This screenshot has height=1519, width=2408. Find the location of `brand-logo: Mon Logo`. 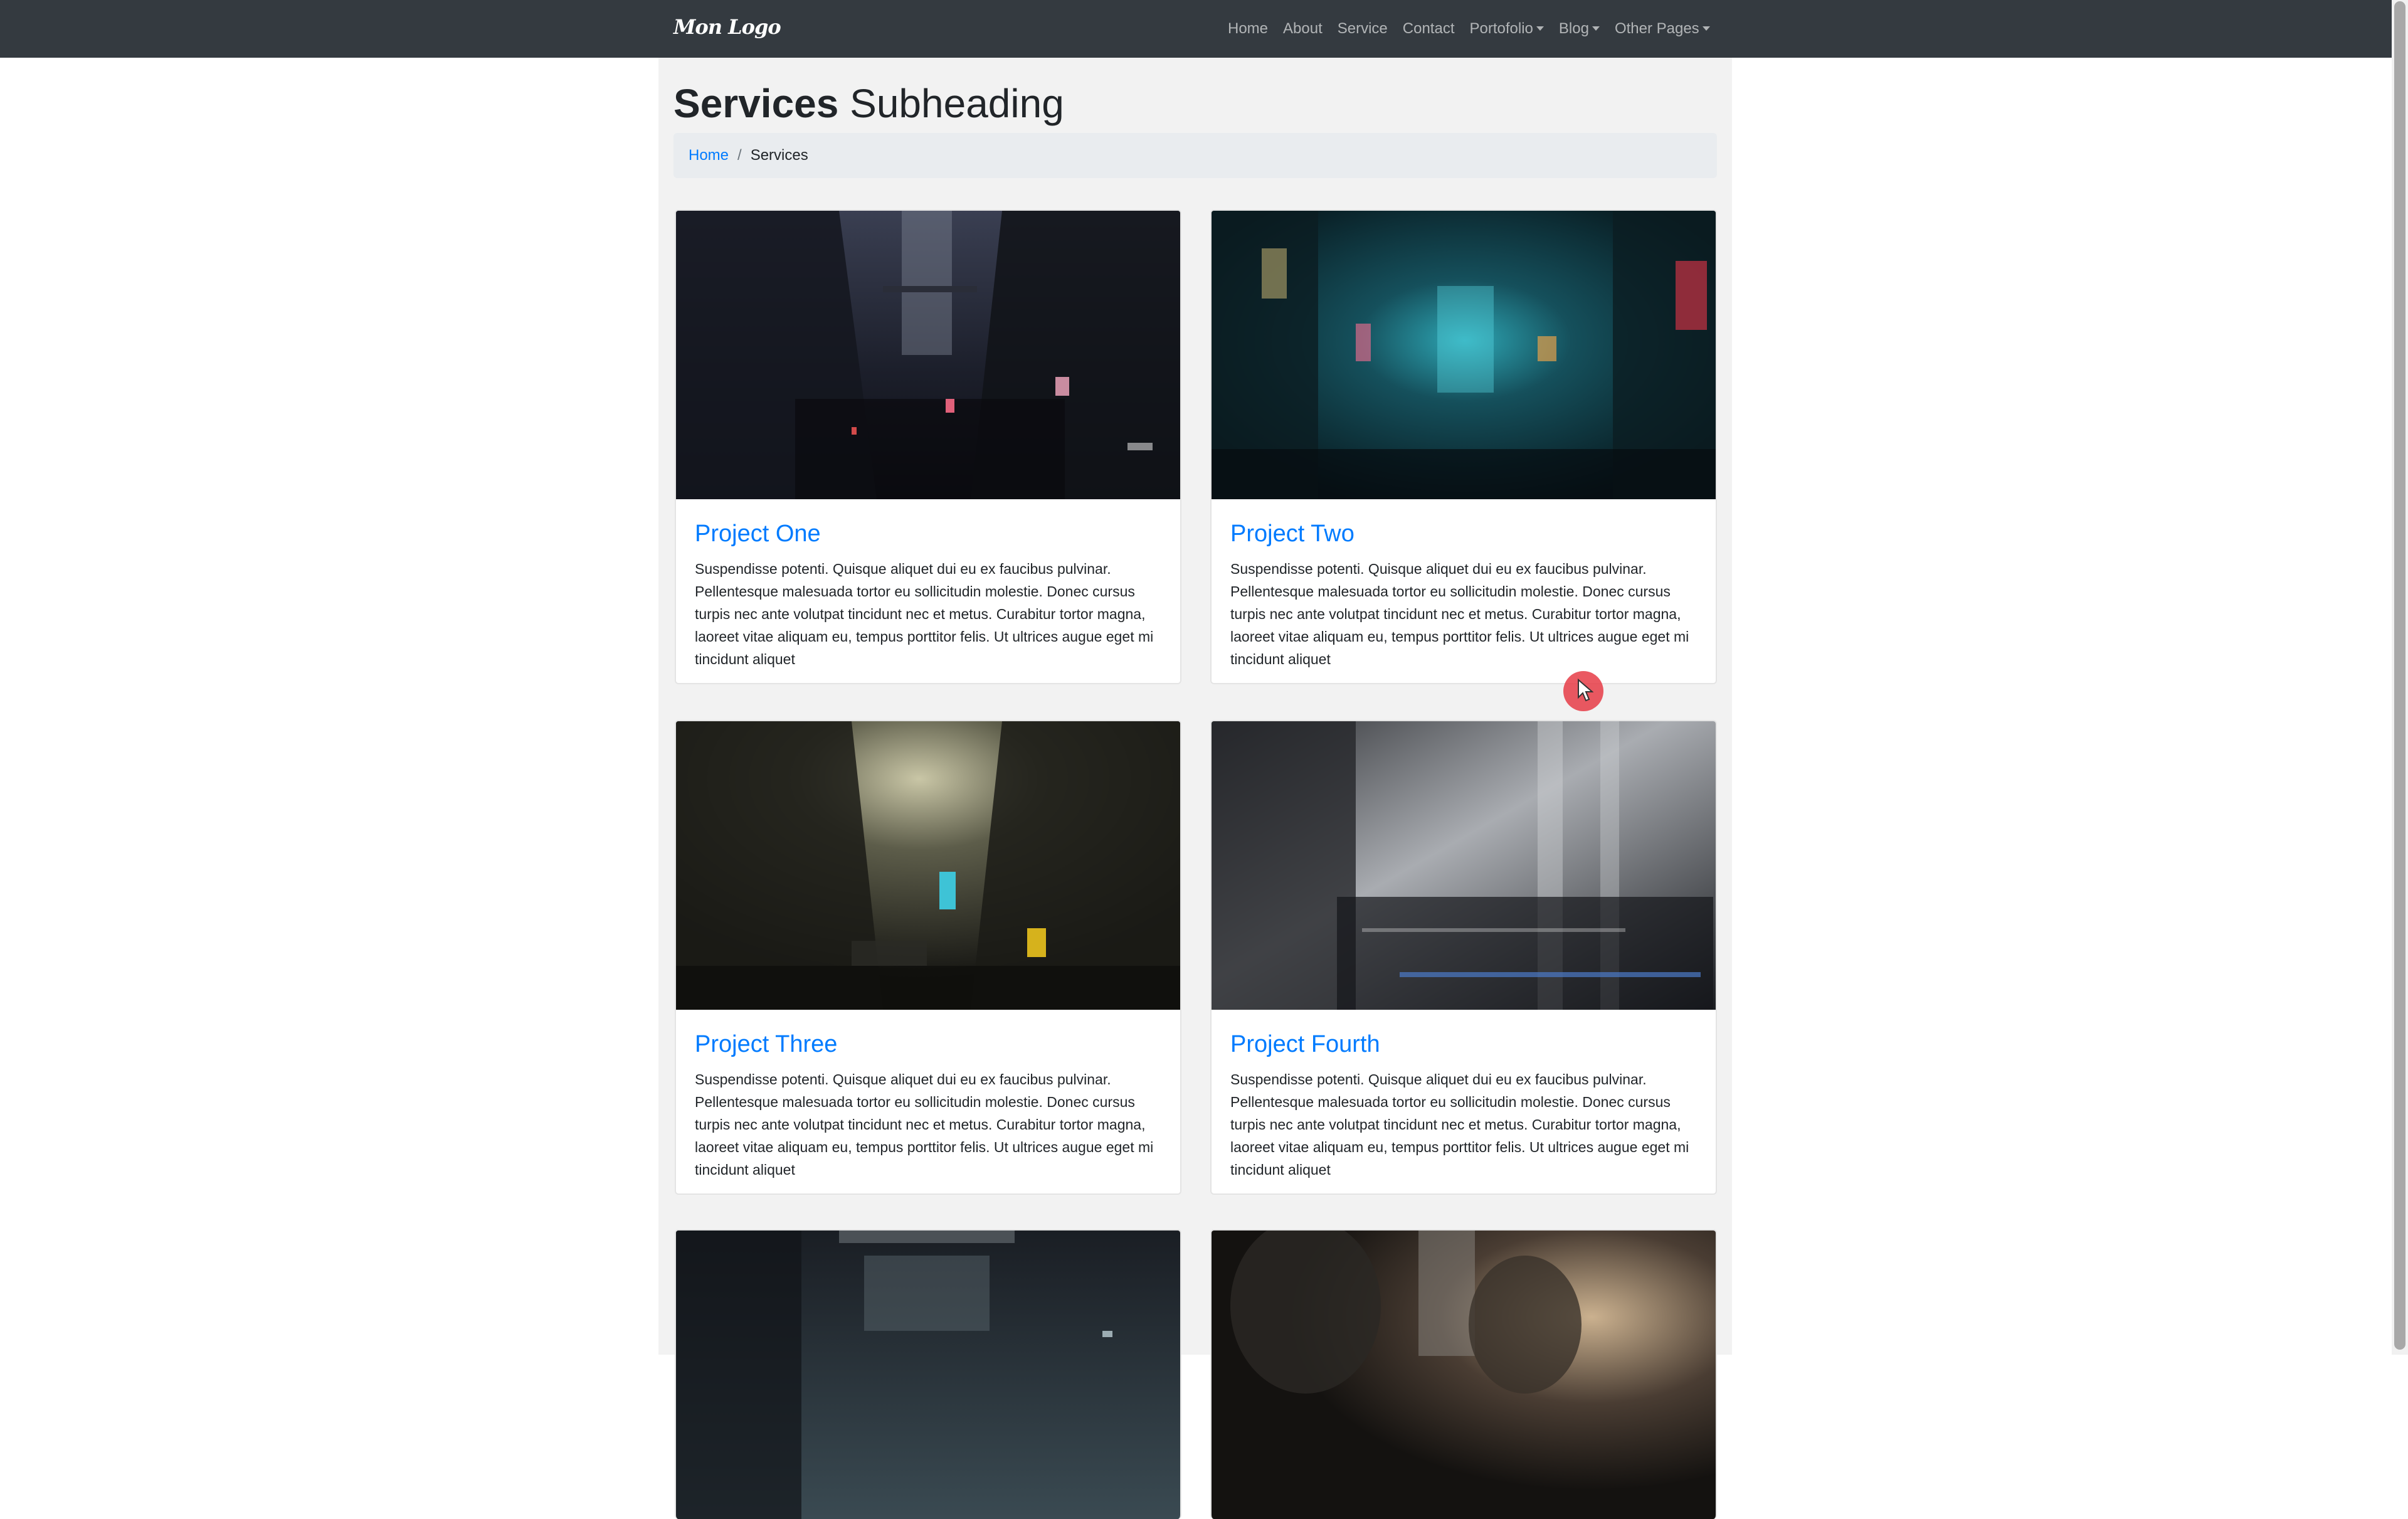

brand-logo: Mon Logo is located at coordinates (727, 27).